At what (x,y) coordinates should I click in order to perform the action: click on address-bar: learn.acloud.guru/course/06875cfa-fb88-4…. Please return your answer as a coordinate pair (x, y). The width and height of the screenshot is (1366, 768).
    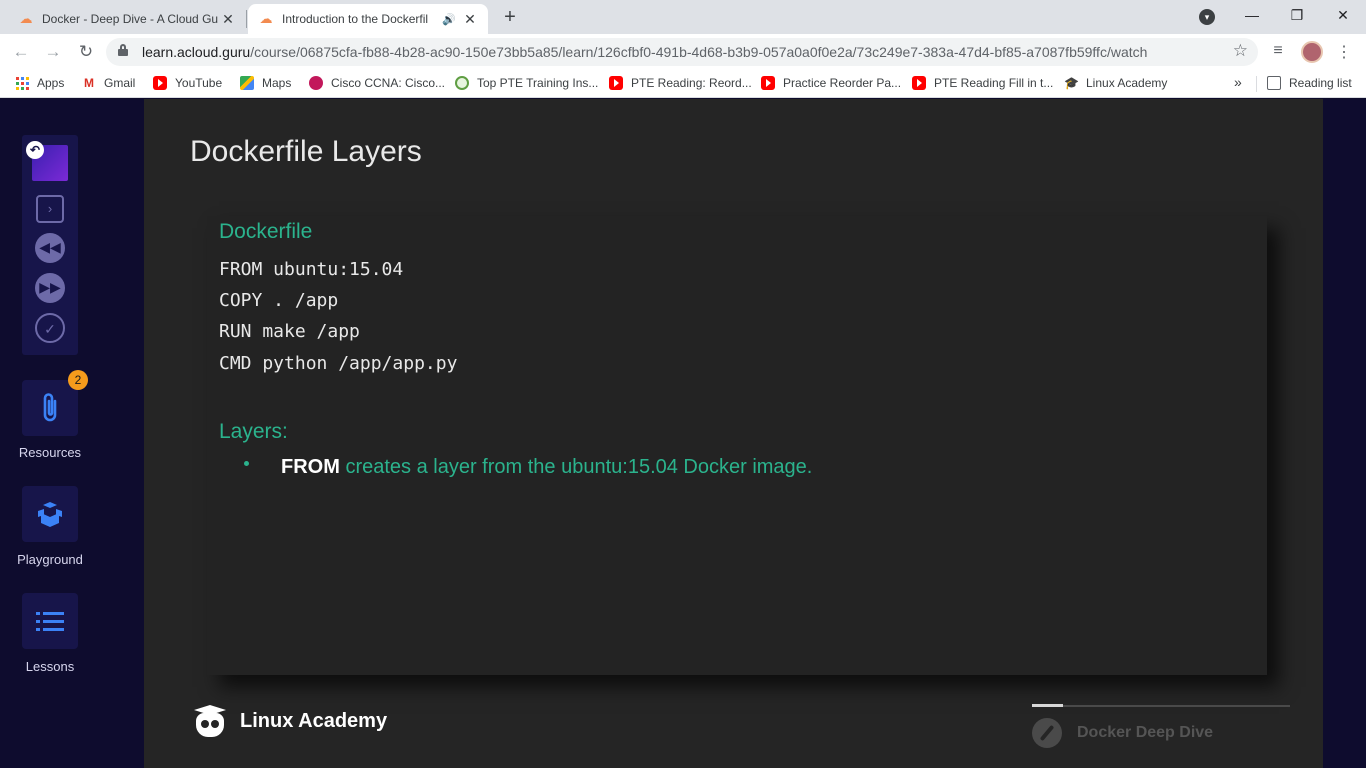
    Looking at the image, I should click on (682, 52).